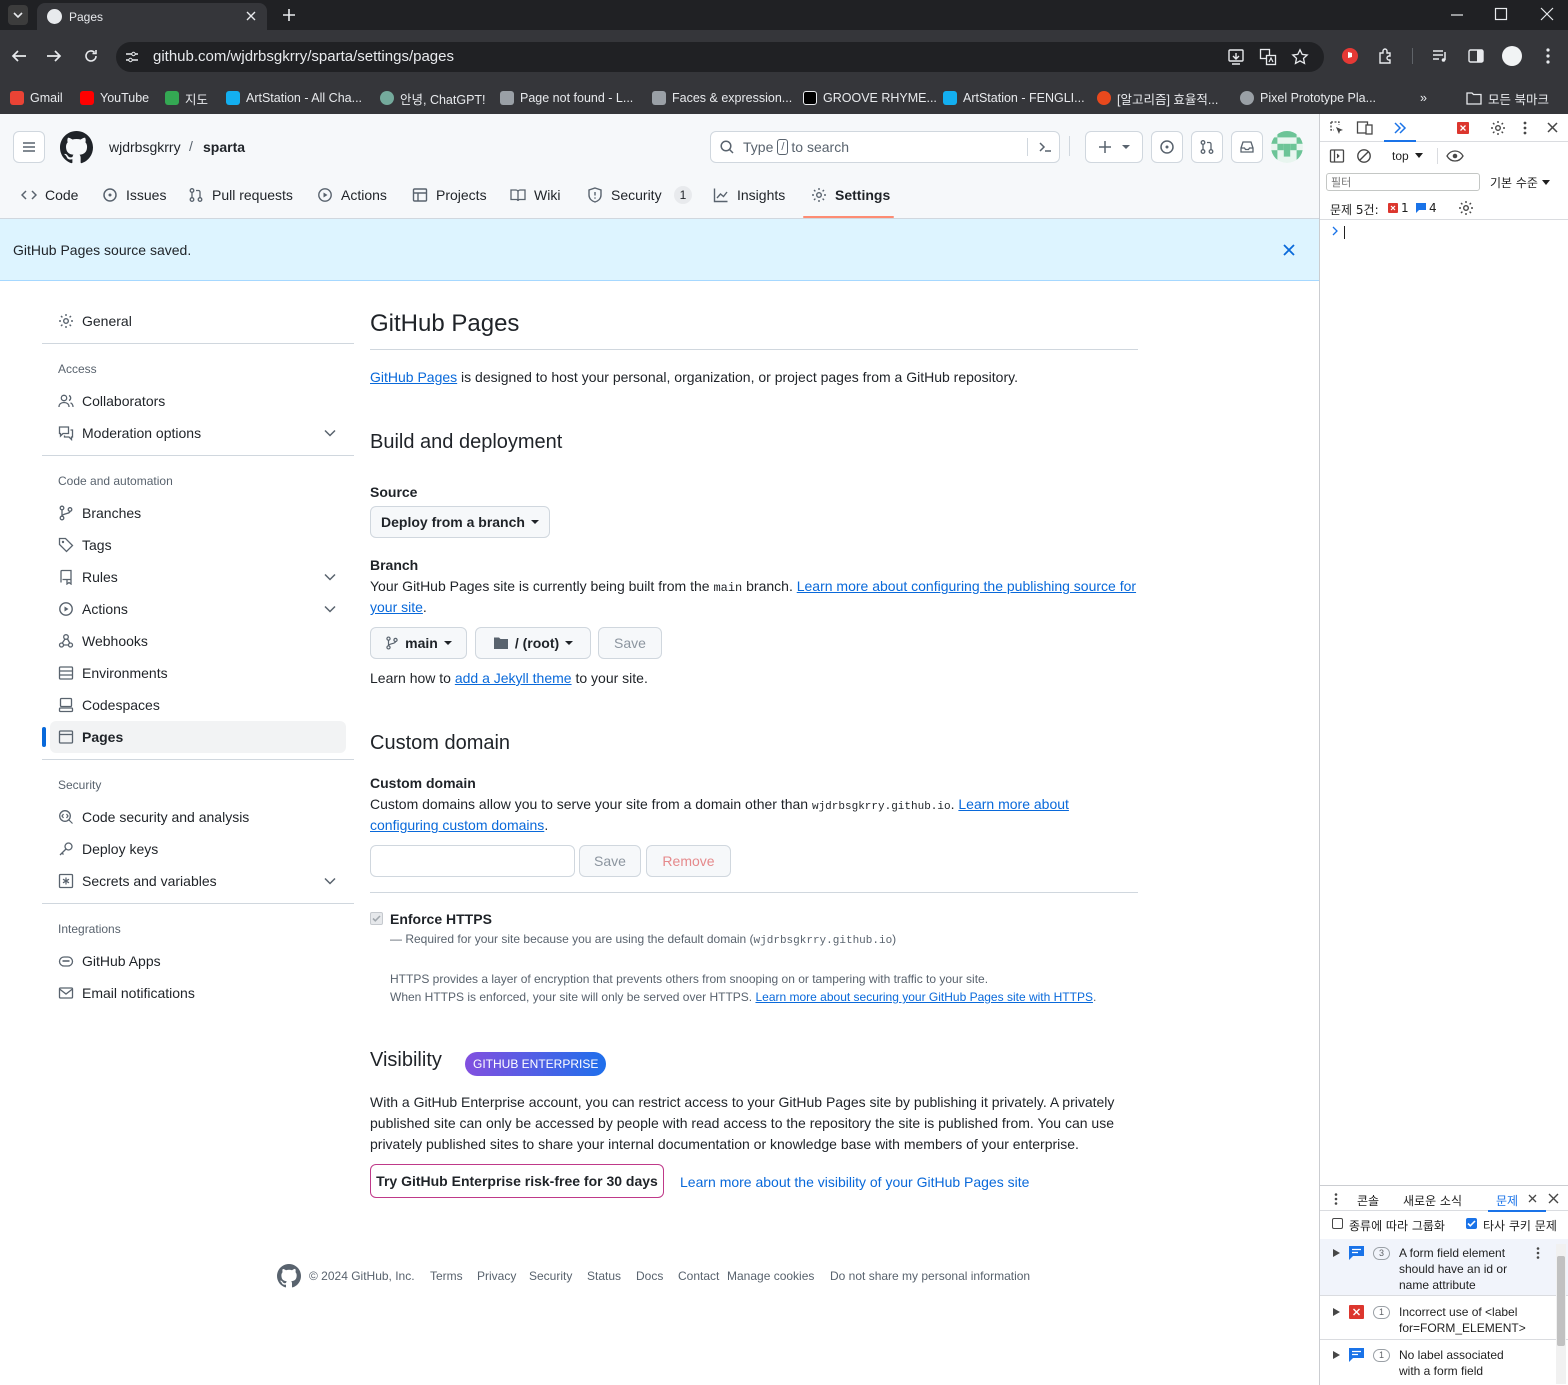  What do you see at coordinates (1167, 147) in the screenshot?
I see `issues-button` at bounding box center [1167, 147].